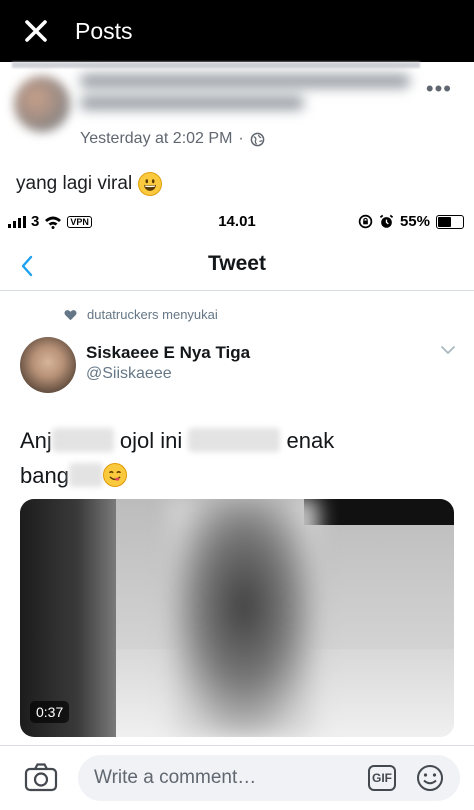 Image resolution: width=474 pixels, height=810 pixels. Describe the element at coordinates (386, 221) in the screenshot. I see `alarm-icon` at that location.